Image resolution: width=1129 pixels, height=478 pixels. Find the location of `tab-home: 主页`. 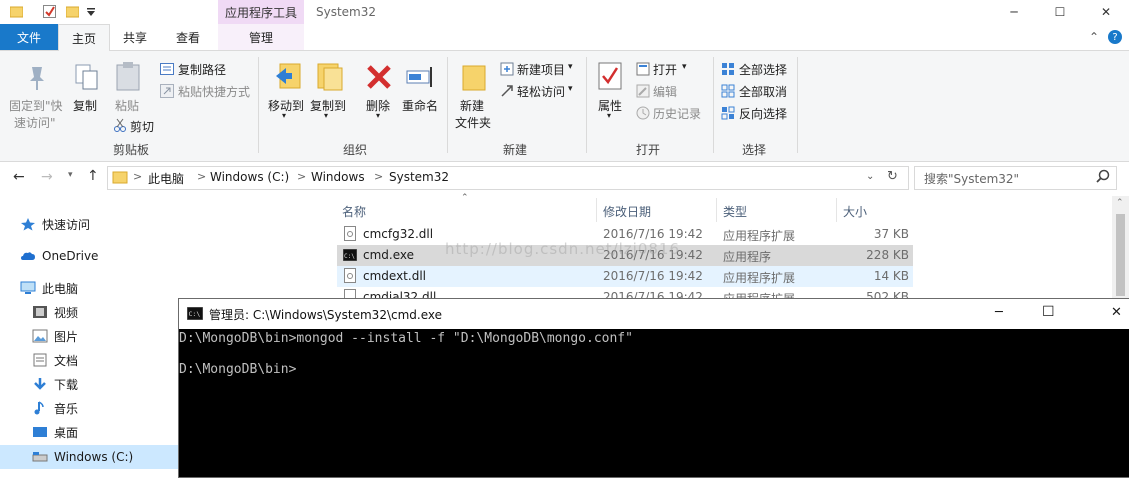

tab-home: 主页 is located at coordinates (84, 37).